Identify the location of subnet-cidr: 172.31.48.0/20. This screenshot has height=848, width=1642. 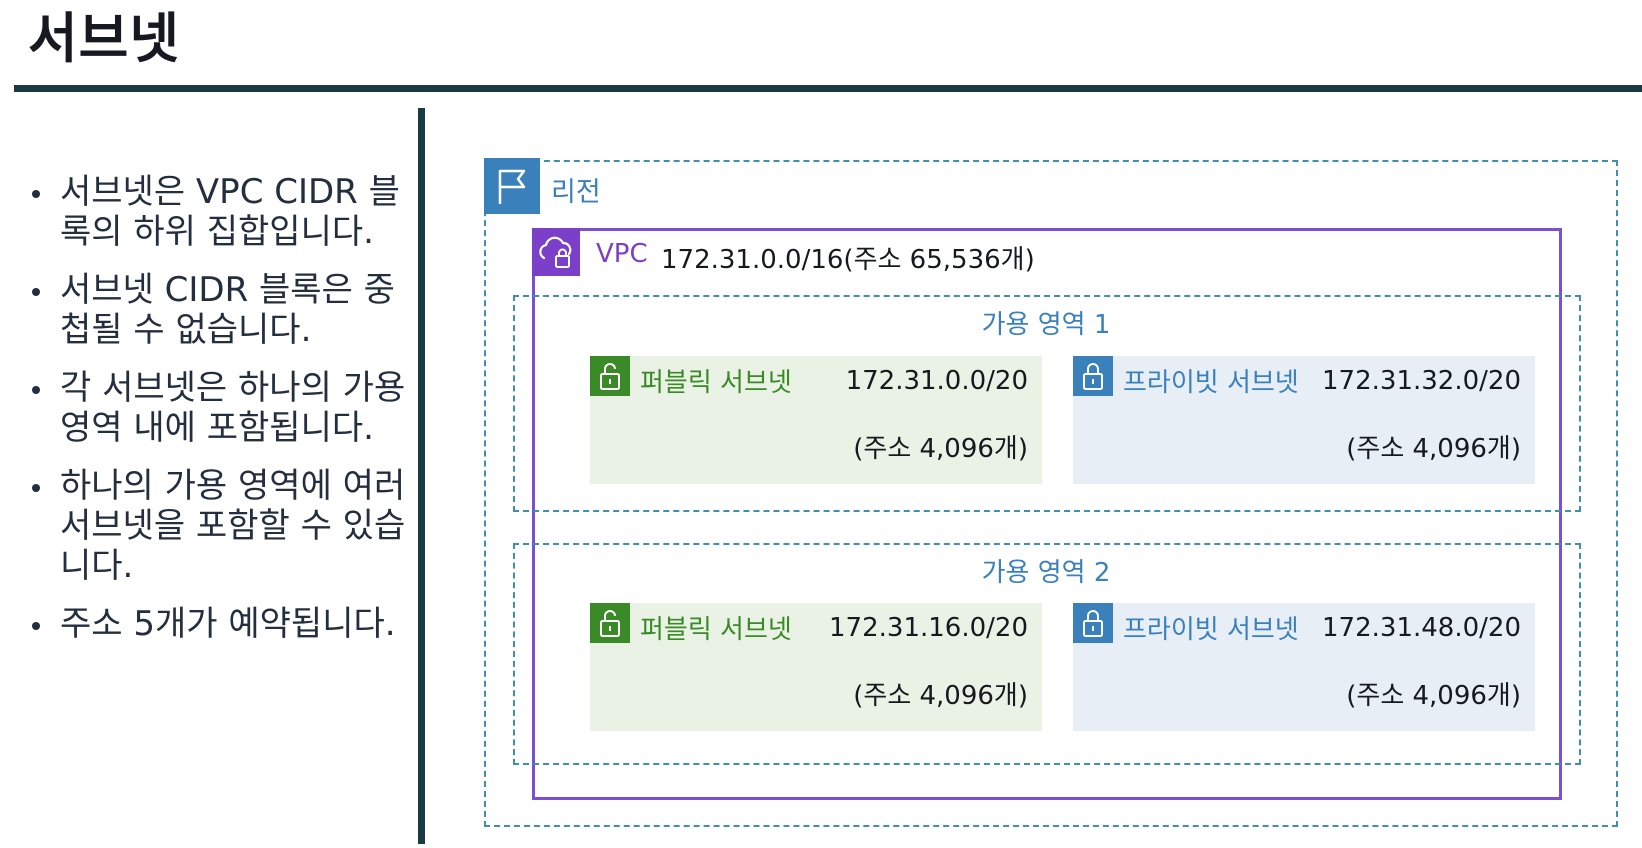
(1421, 628).